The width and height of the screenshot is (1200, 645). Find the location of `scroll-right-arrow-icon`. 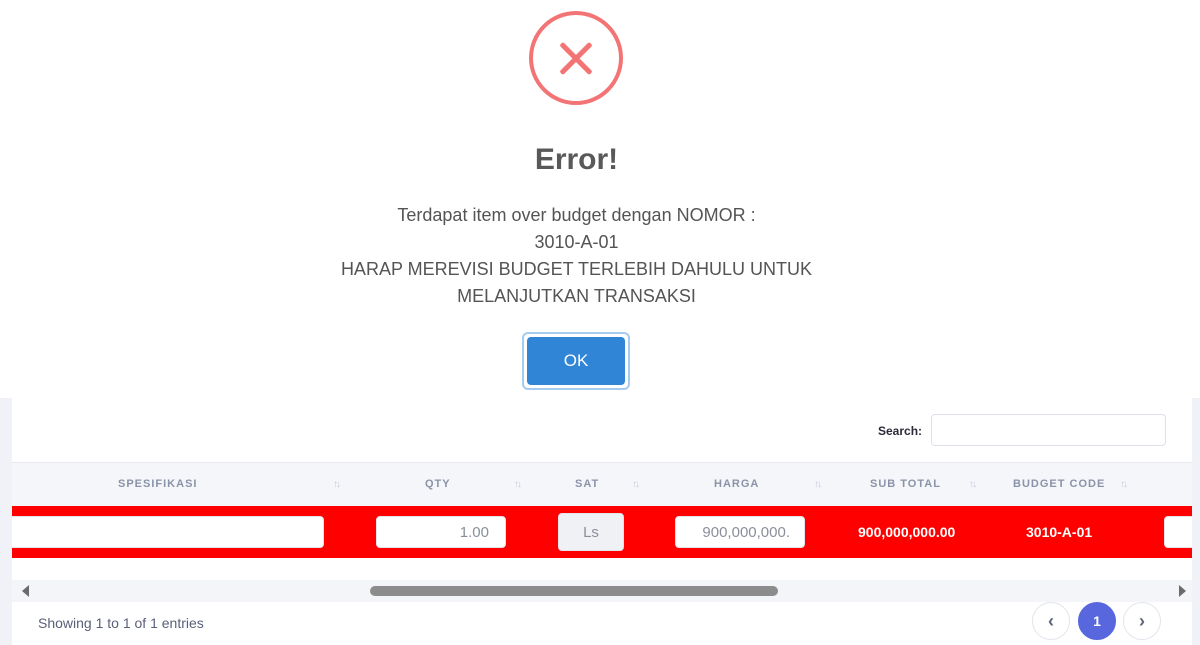

scroll-right-arrow-icon is located at coordinates (1182, 591).